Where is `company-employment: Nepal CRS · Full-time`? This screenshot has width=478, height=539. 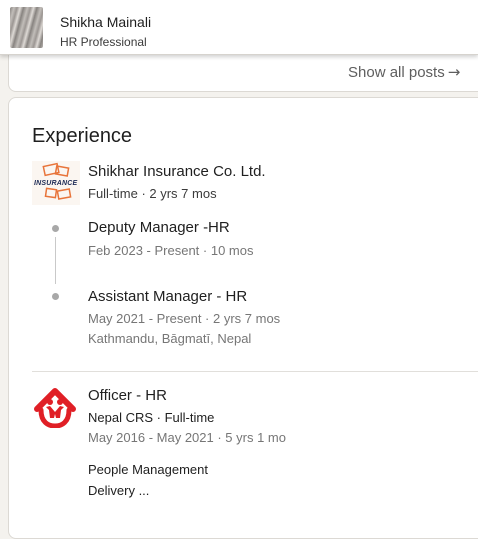
company-employment: Nepal CRS · Full-time is located at coordinates (151, 417).